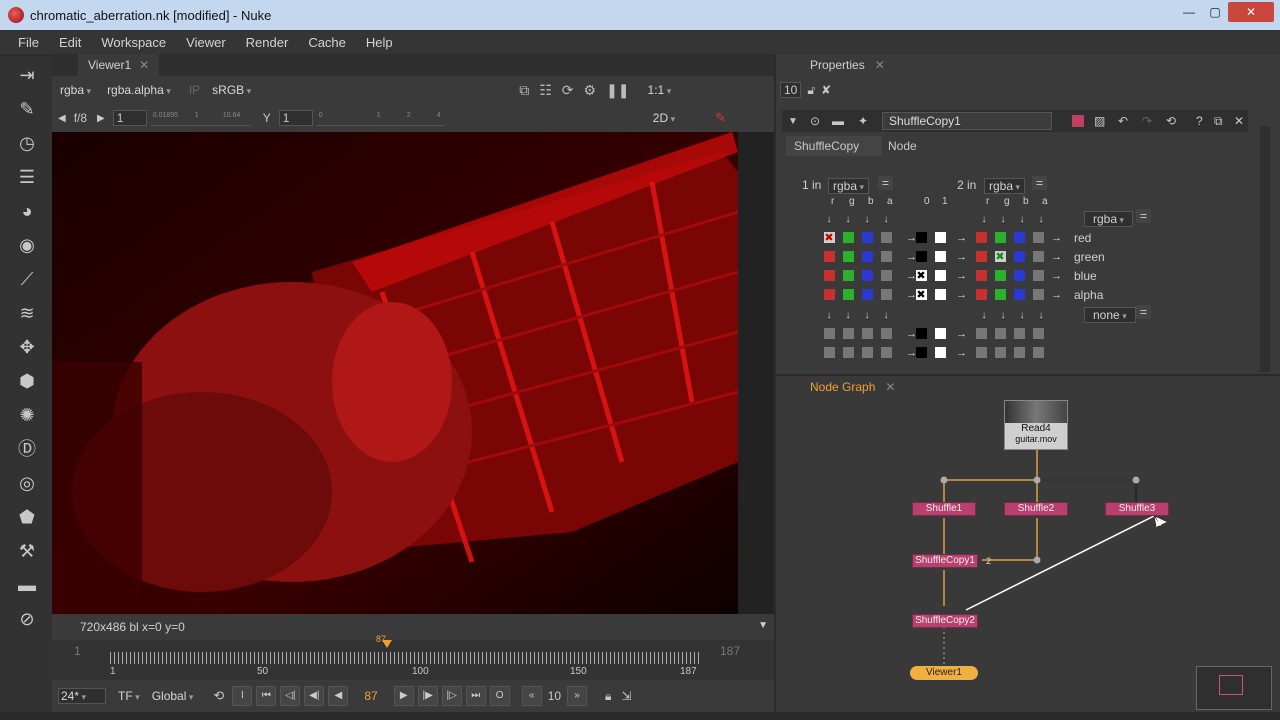  Describe the element at coordinates (338, 696) in the screenshot. I see `play-backward-button: ◀` at that location.